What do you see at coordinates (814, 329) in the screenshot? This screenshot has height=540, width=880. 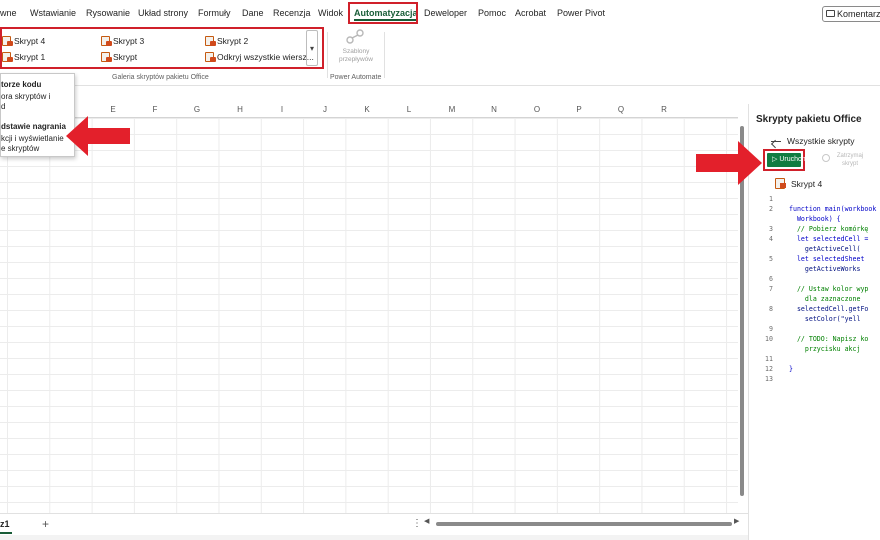 I see `code-line: 9` at bounding box center [814, 329].